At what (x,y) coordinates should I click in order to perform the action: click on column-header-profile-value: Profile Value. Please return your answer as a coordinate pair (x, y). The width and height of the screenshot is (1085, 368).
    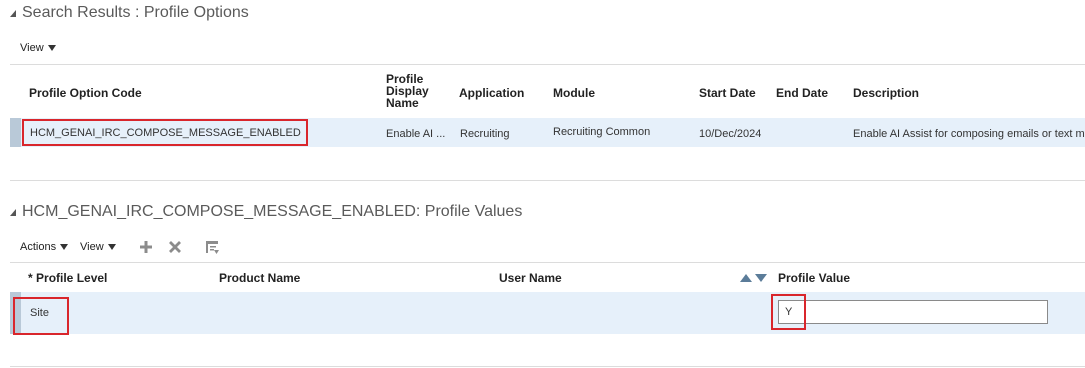
    Looking at the image, I should click on (814, 278).